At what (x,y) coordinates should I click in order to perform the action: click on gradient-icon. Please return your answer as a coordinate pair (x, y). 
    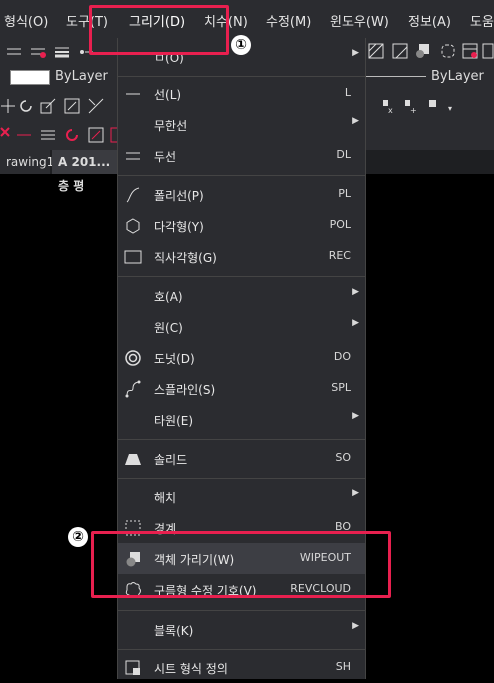
    Looking at the image, I should click on (400, 51).